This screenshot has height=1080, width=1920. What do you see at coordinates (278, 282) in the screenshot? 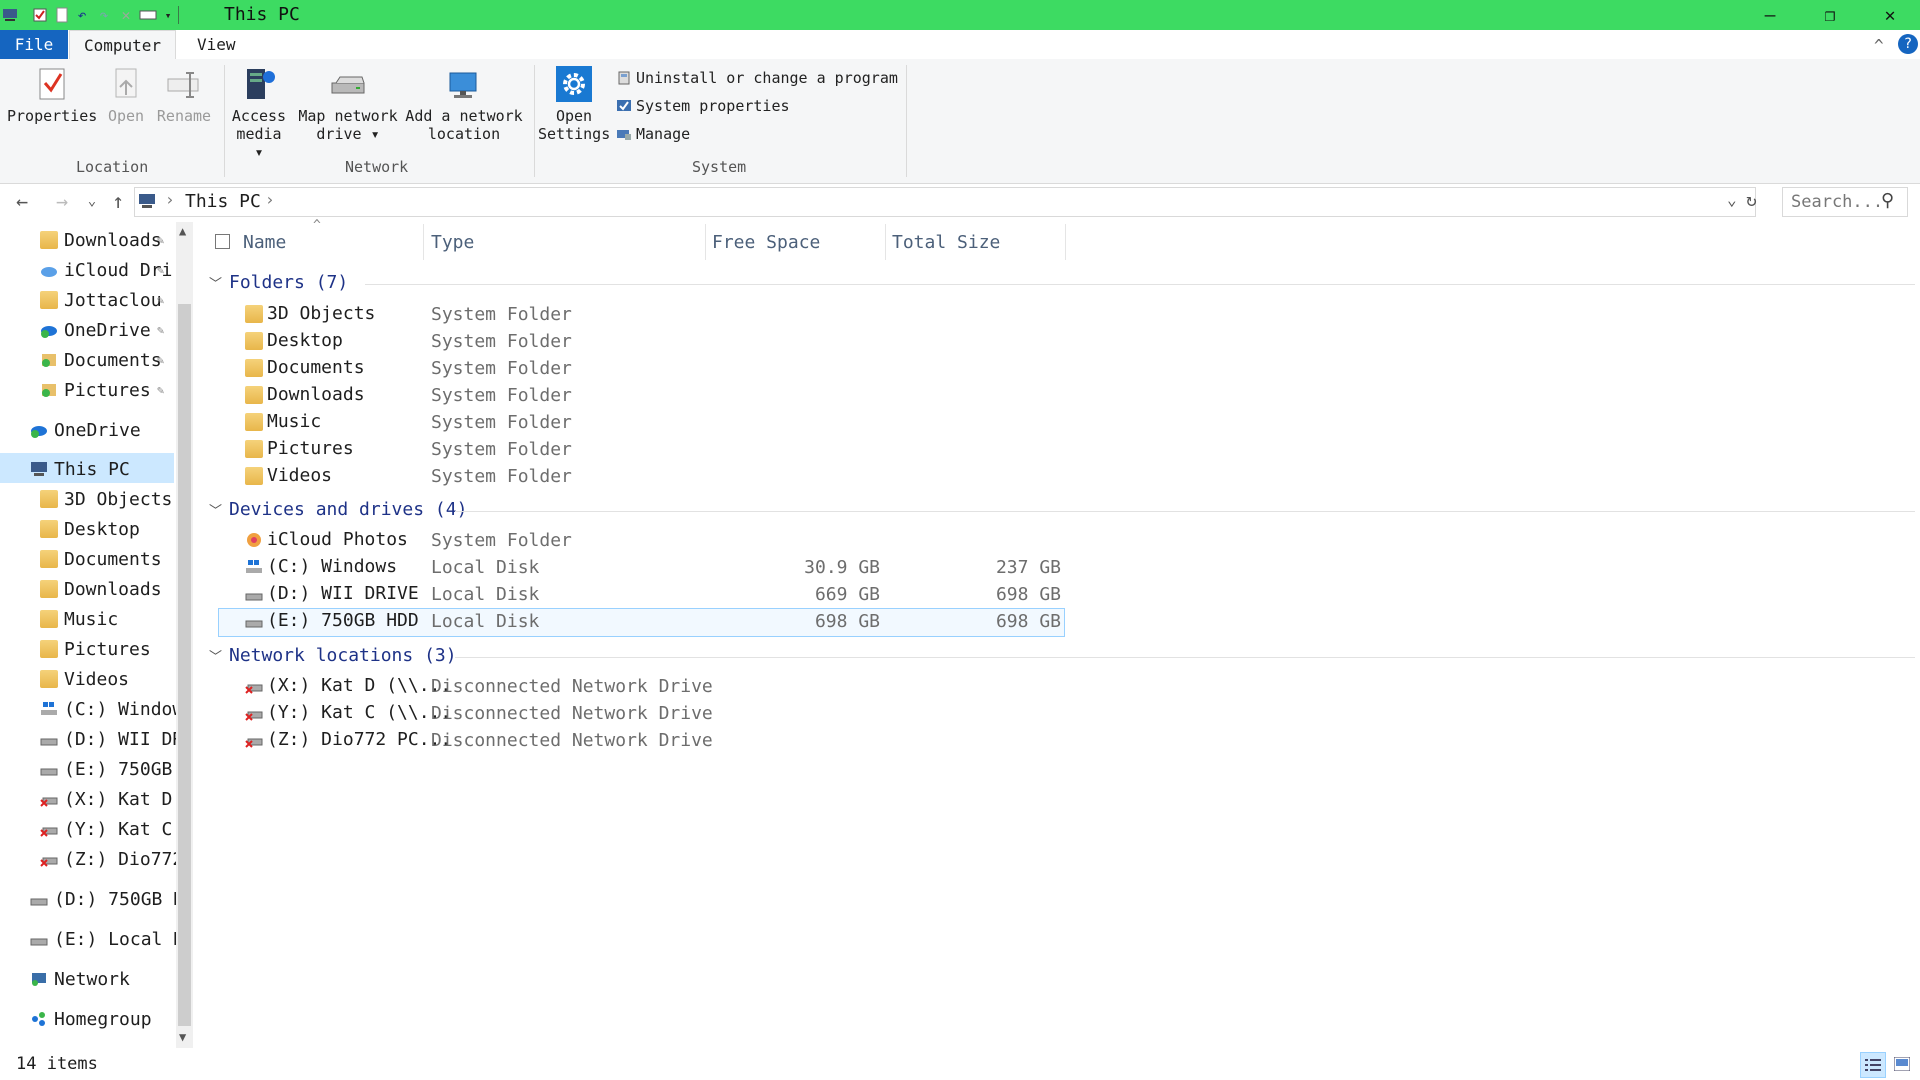
I see `group-header-folders: ﹀ Folders (7)` at bounding box center [278, 282].